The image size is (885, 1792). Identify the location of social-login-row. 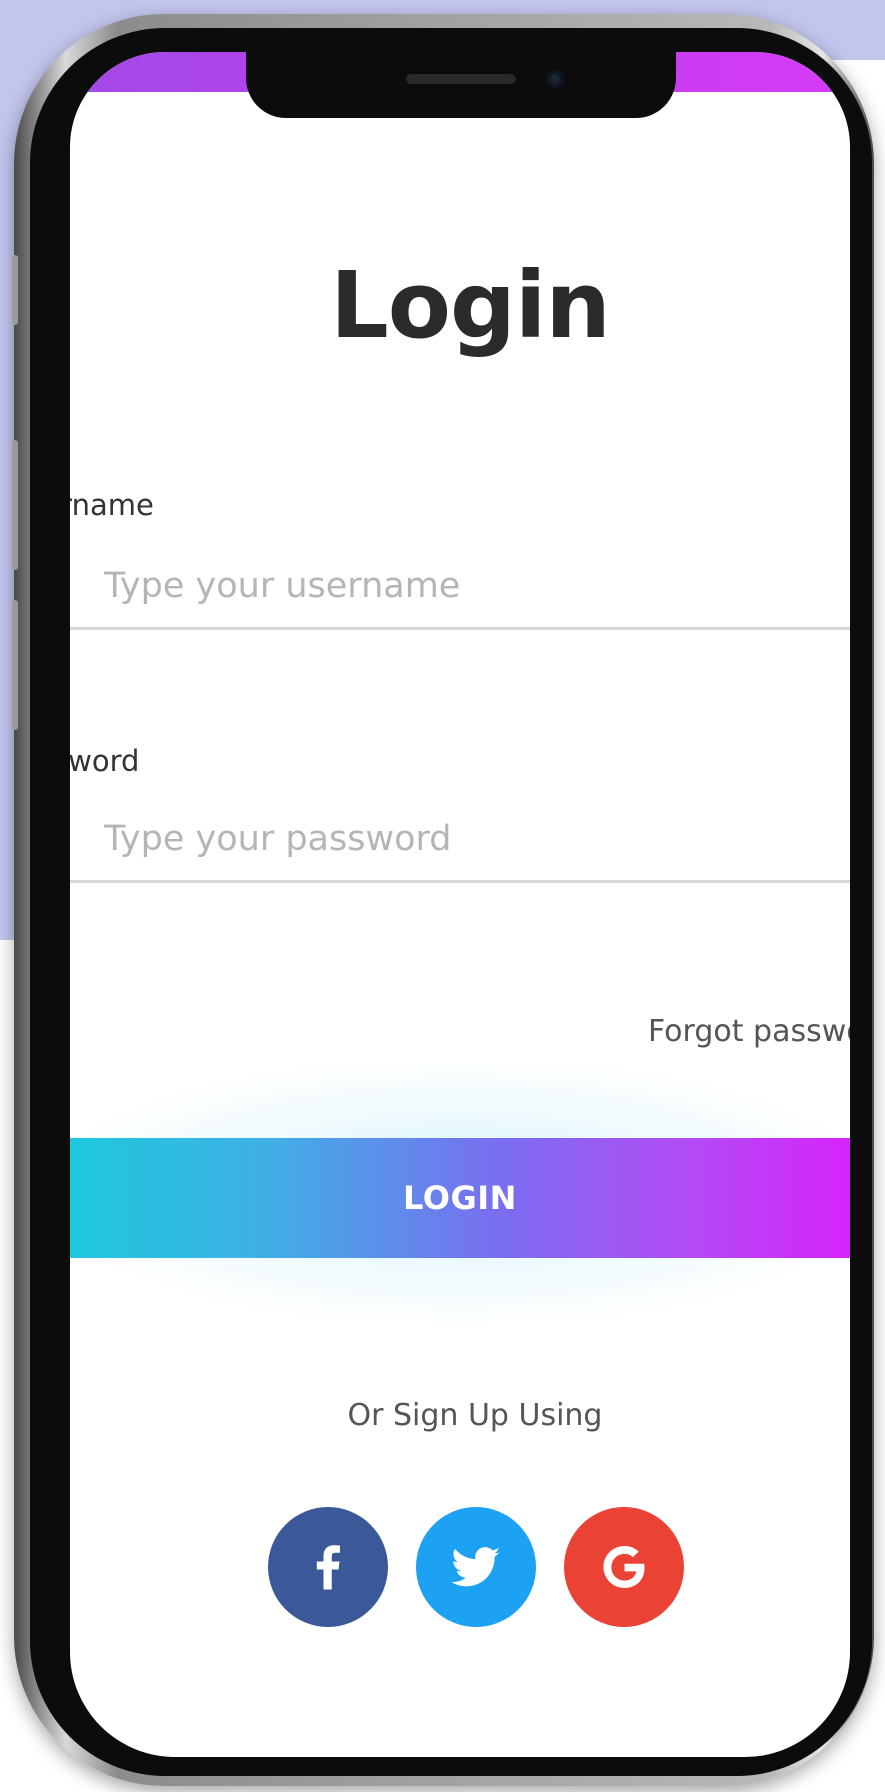
(478, 1567).